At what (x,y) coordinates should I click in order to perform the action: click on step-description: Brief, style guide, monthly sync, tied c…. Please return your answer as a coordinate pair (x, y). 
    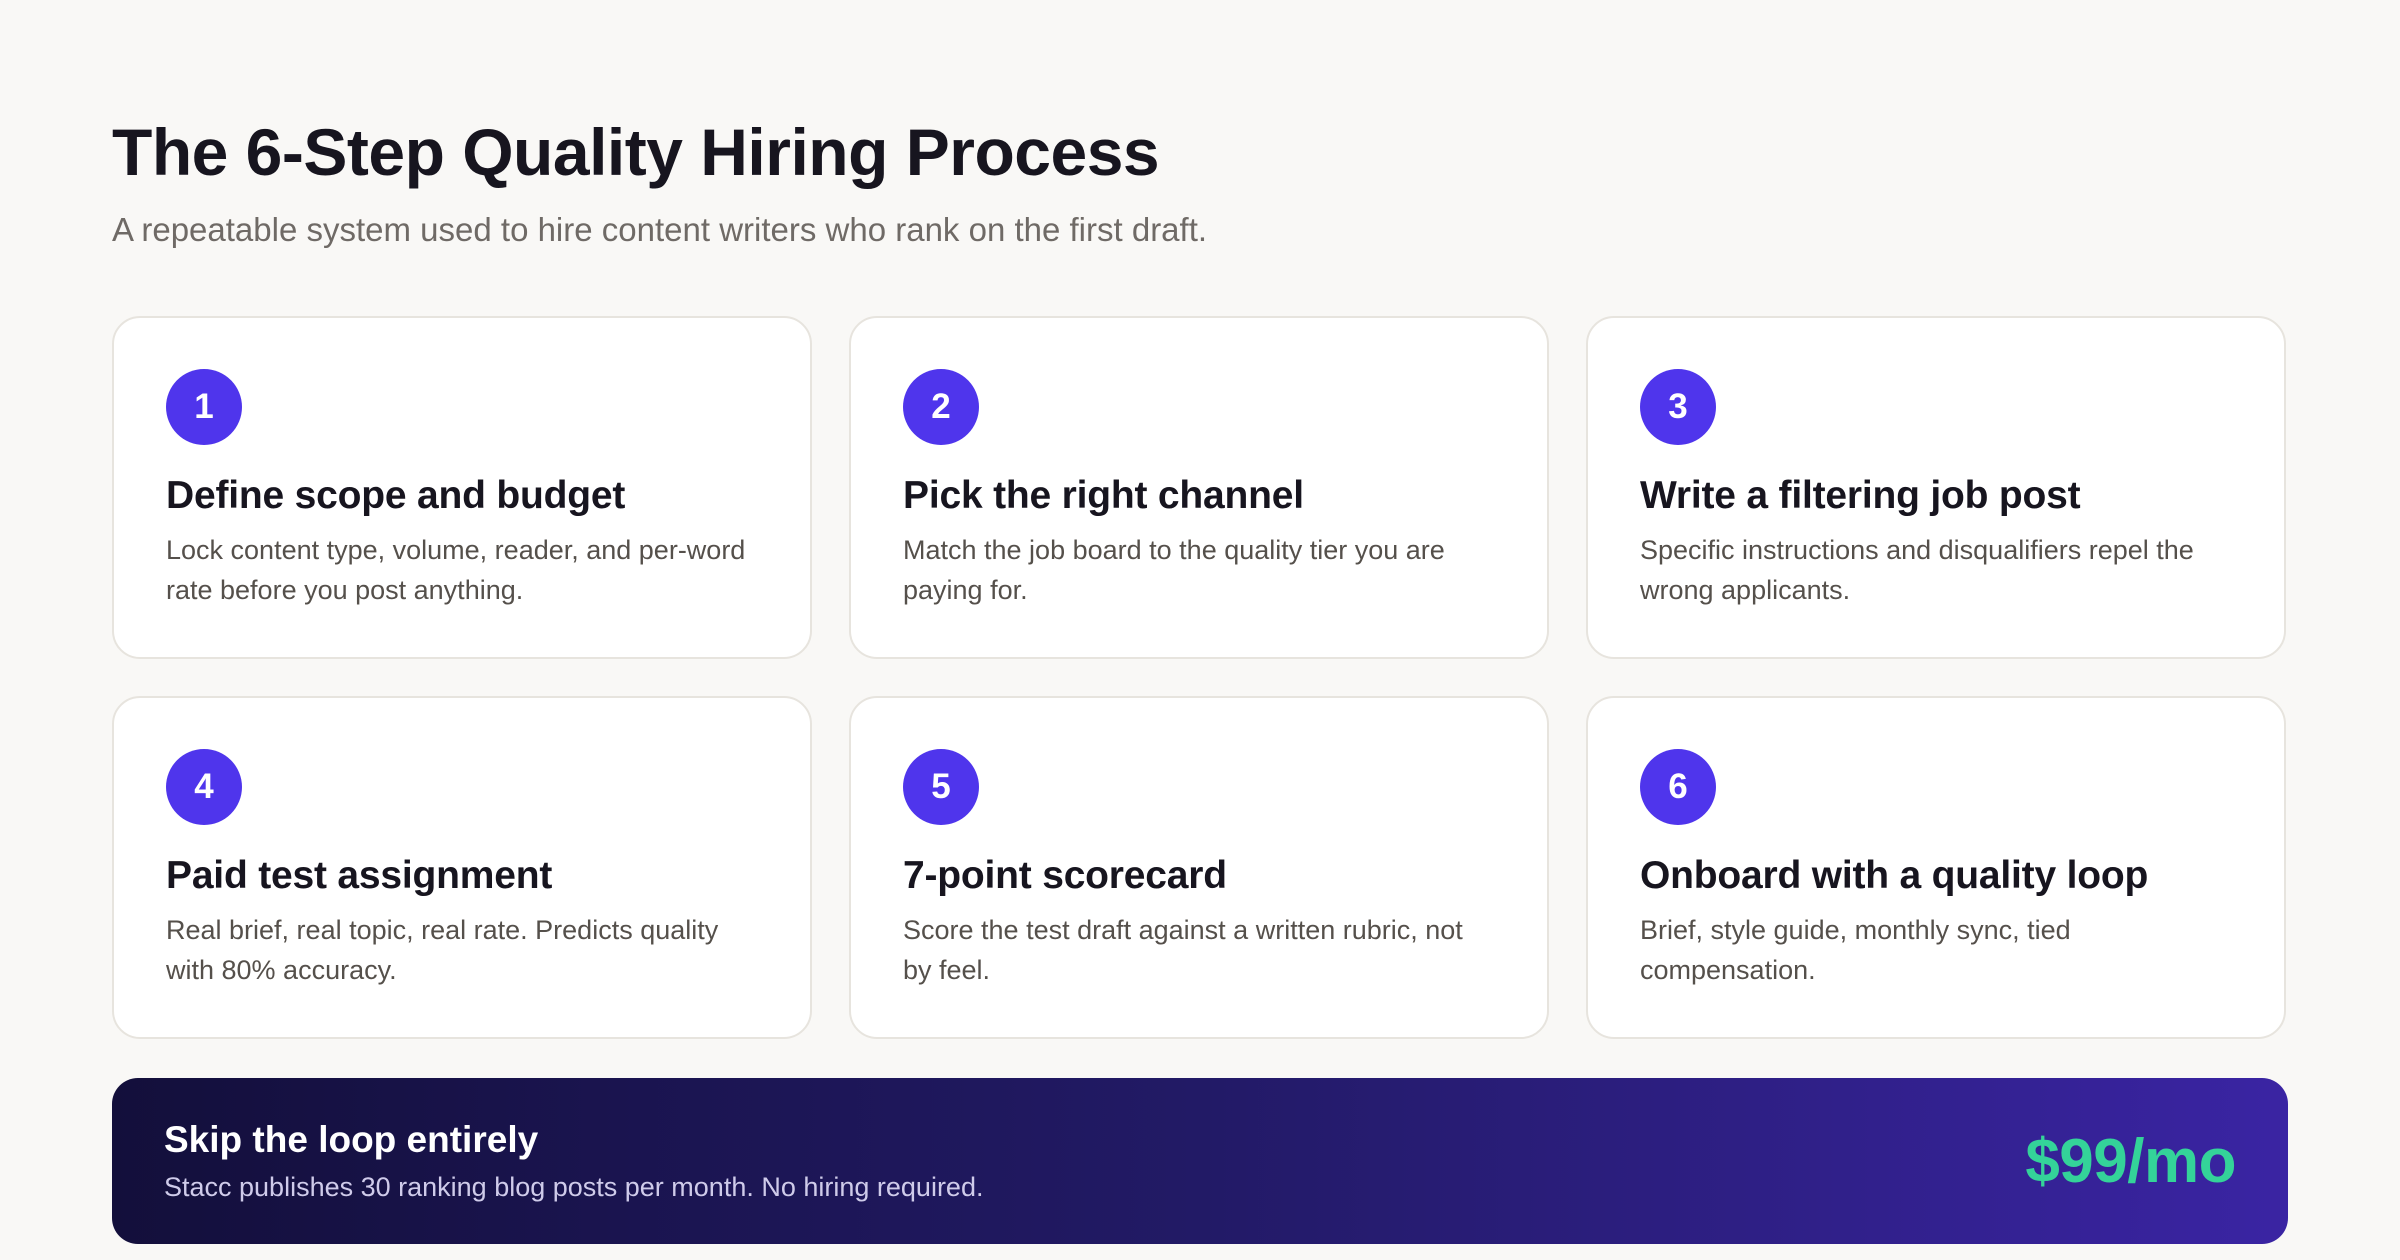
    Looking at the image, I should click on (1855, 950).